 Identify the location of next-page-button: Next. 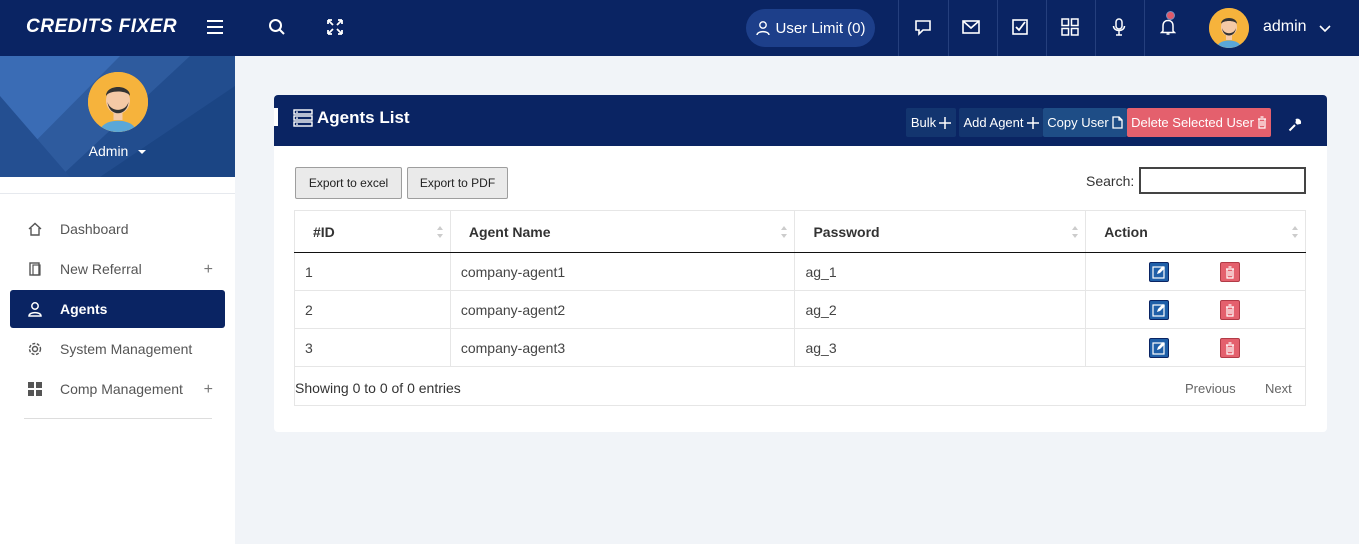
(1278, 388).